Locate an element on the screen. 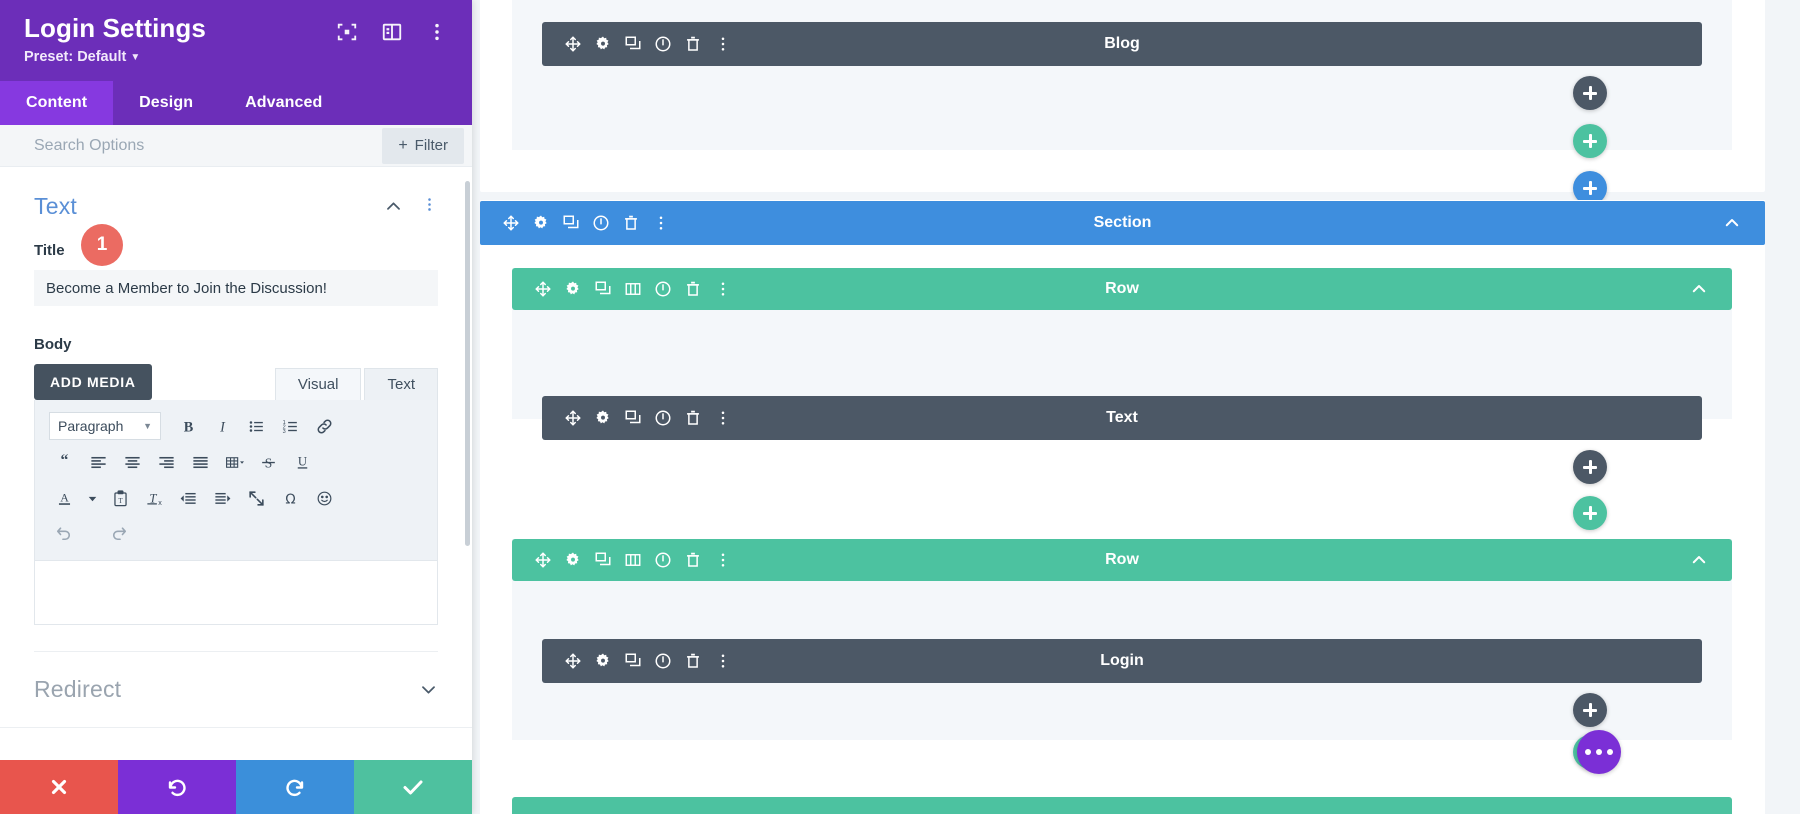  row1-collapse-chevron-up-icon is located at coordinates (1711, 289).